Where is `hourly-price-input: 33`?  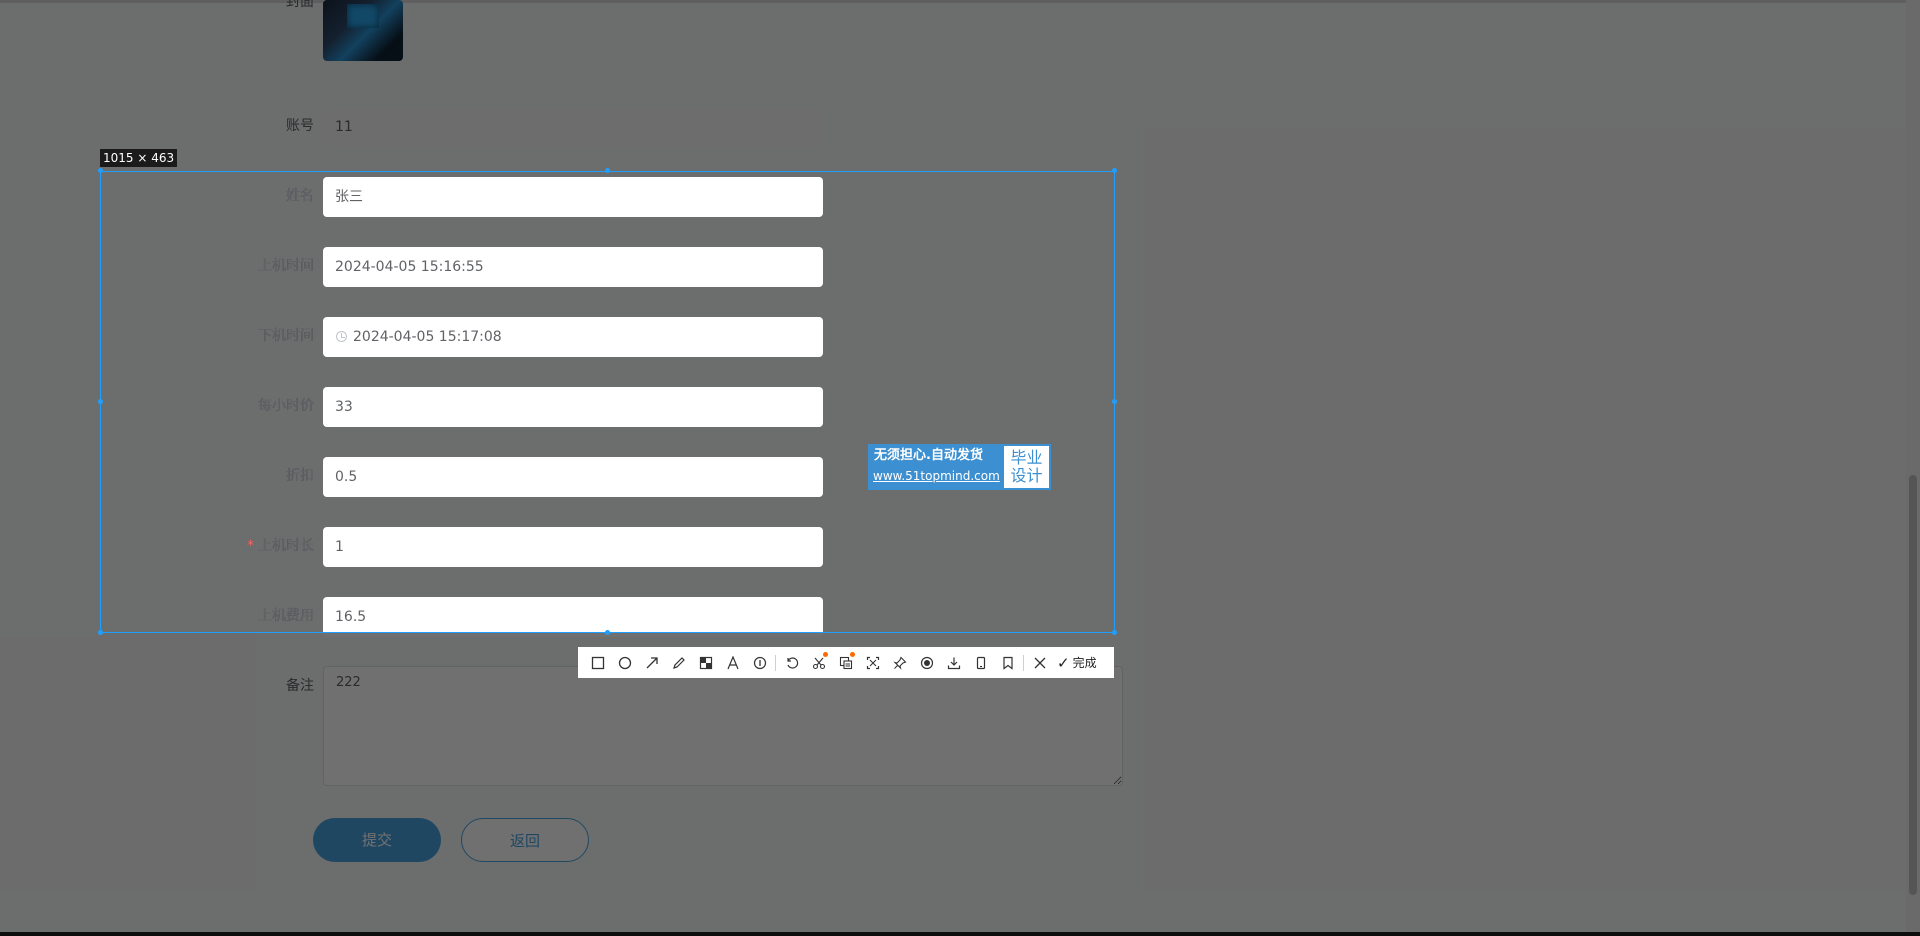
hourly-price-input: 33 is located at coordinates (573, 407).